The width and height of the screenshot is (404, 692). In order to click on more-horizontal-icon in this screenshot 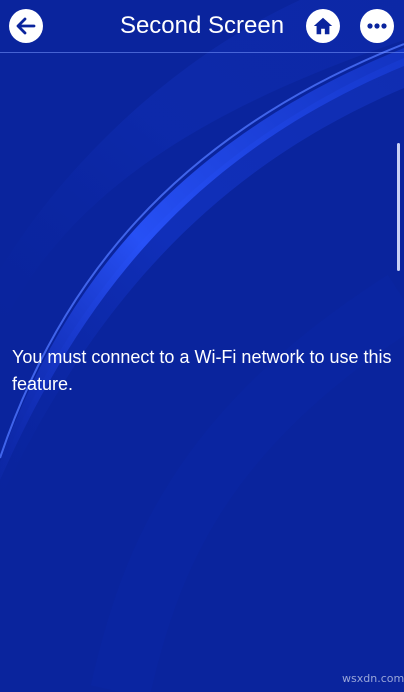, I will do `click(377, 26)`.